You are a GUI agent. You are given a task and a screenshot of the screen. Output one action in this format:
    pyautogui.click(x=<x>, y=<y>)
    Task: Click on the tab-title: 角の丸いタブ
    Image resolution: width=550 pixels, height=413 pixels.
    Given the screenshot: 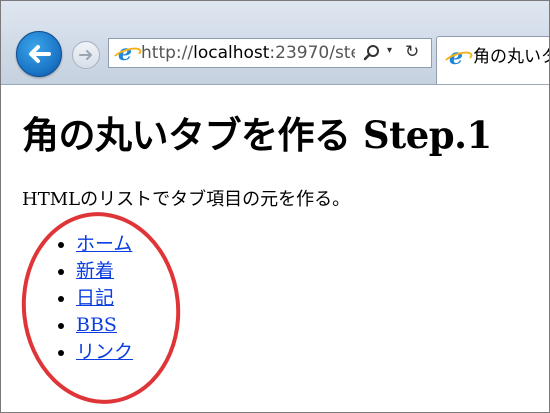 What is the action you would take?
    pyautogui.click(x=511, y=57)
    